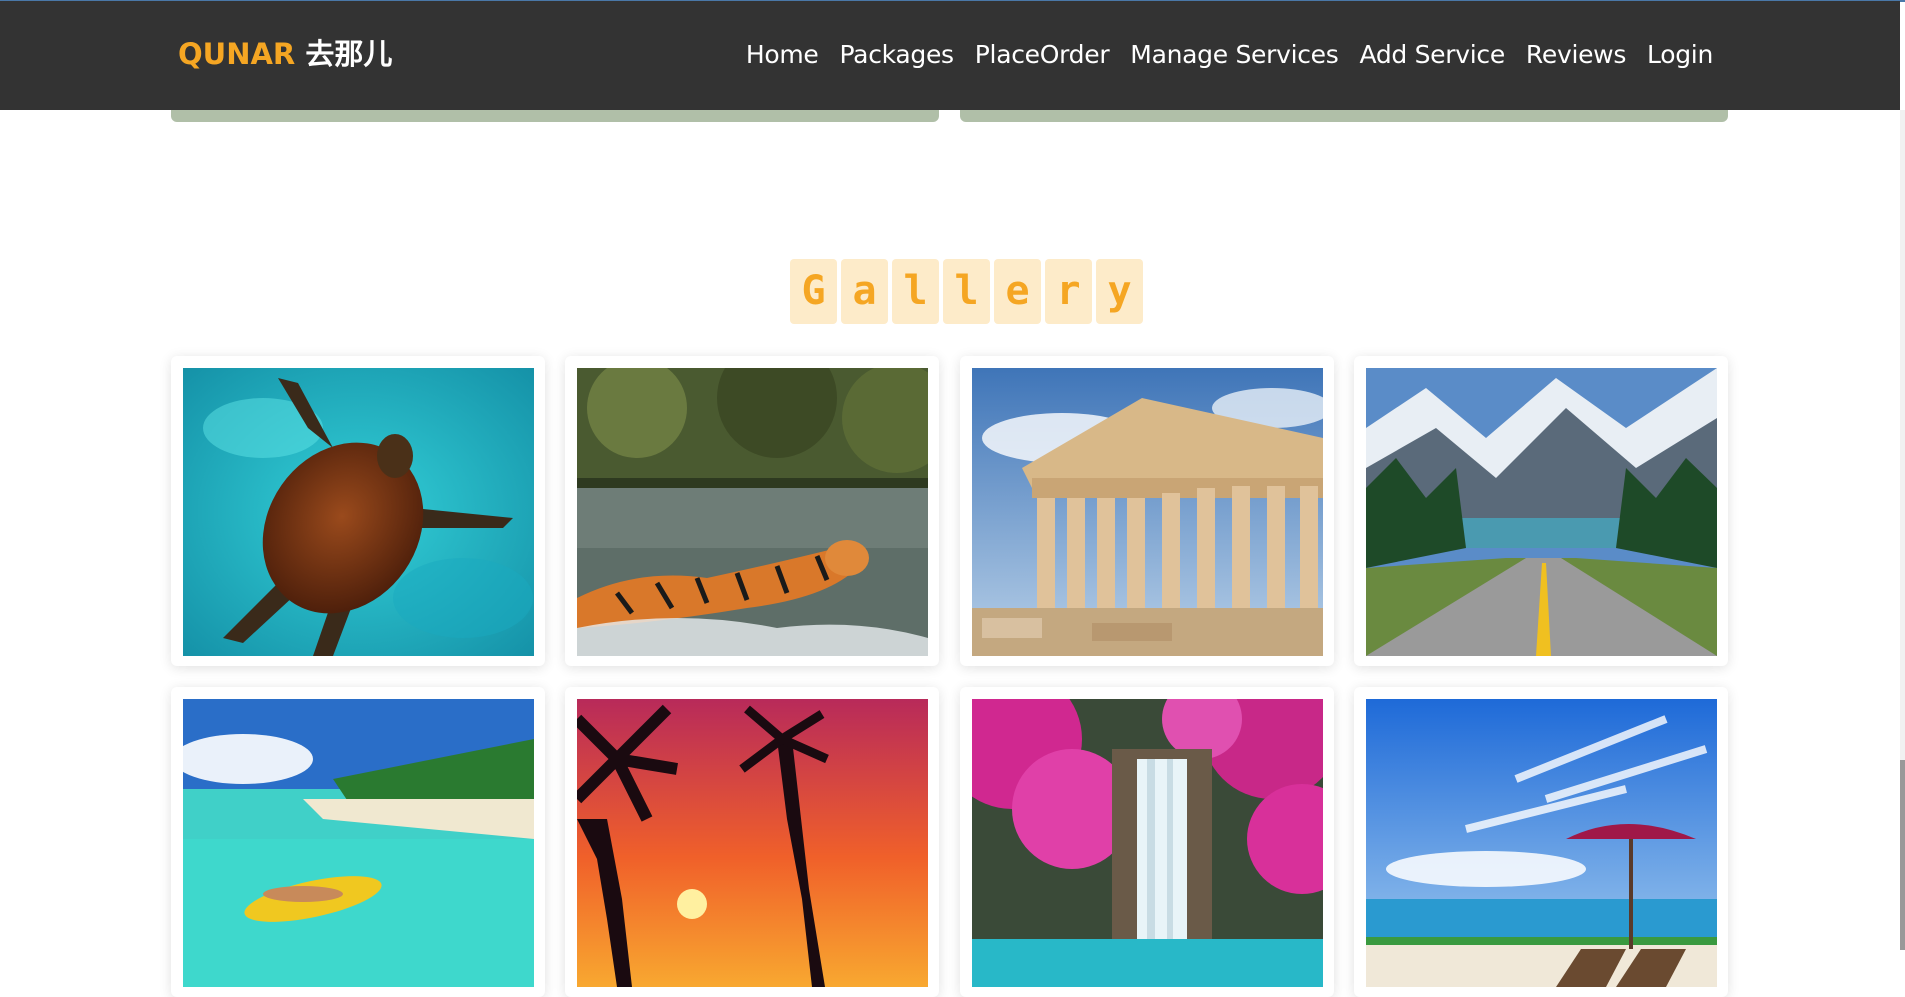  What do you see at coordinates (237, 54) in the screenshot?
I see `brand-name-latin: QUNAR` at bounding box center [237, 54].